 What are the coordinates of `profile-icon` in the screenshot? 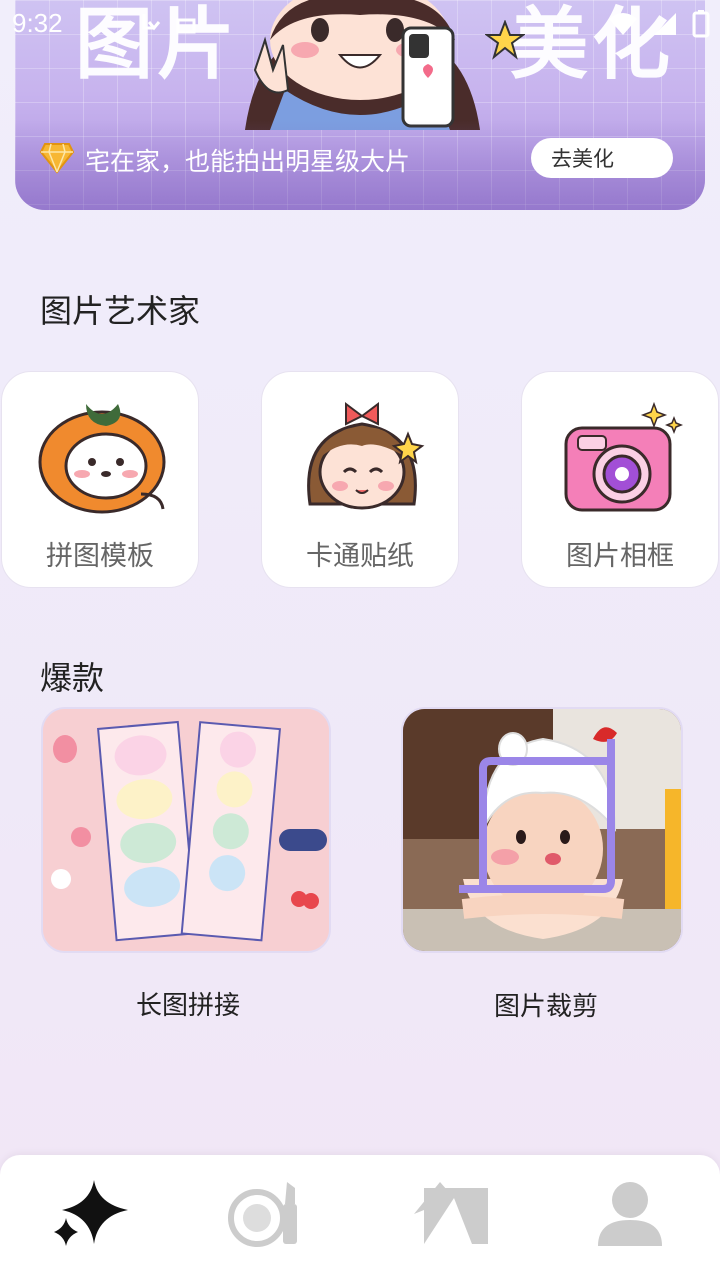 It's located at (630, 1214).